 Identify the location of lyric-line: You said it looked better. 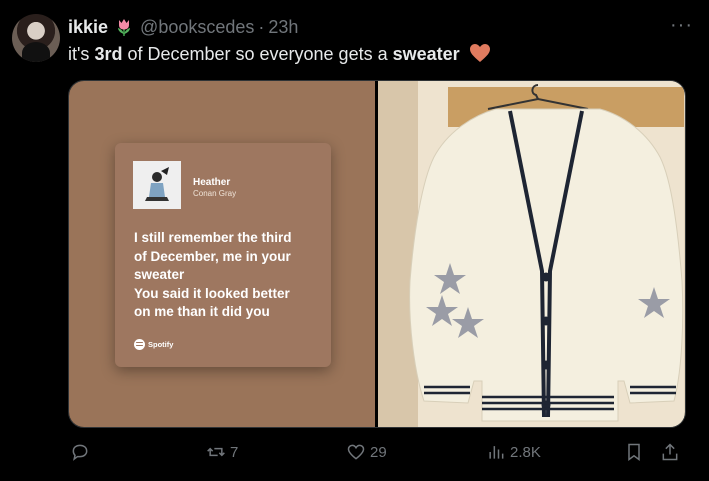
(212, 293).